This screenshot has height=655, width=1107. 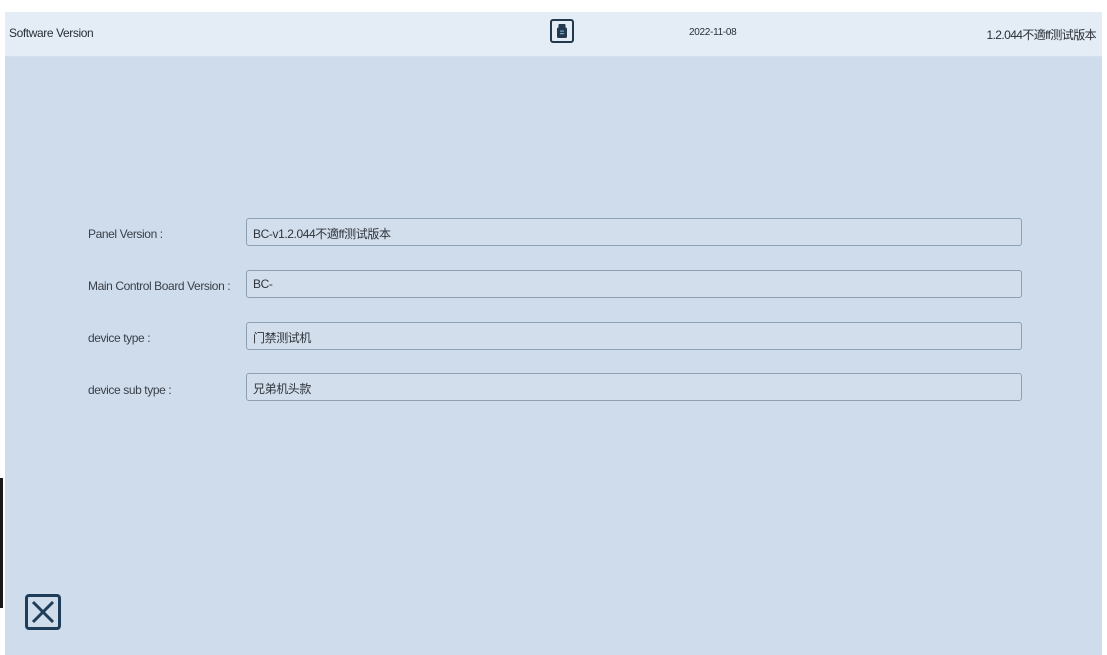 What do you see at coordinates (634, 387) in the screenshot?
I see `device-sub-type-field: 兄弟机头款` at bounding box center [634, 387].